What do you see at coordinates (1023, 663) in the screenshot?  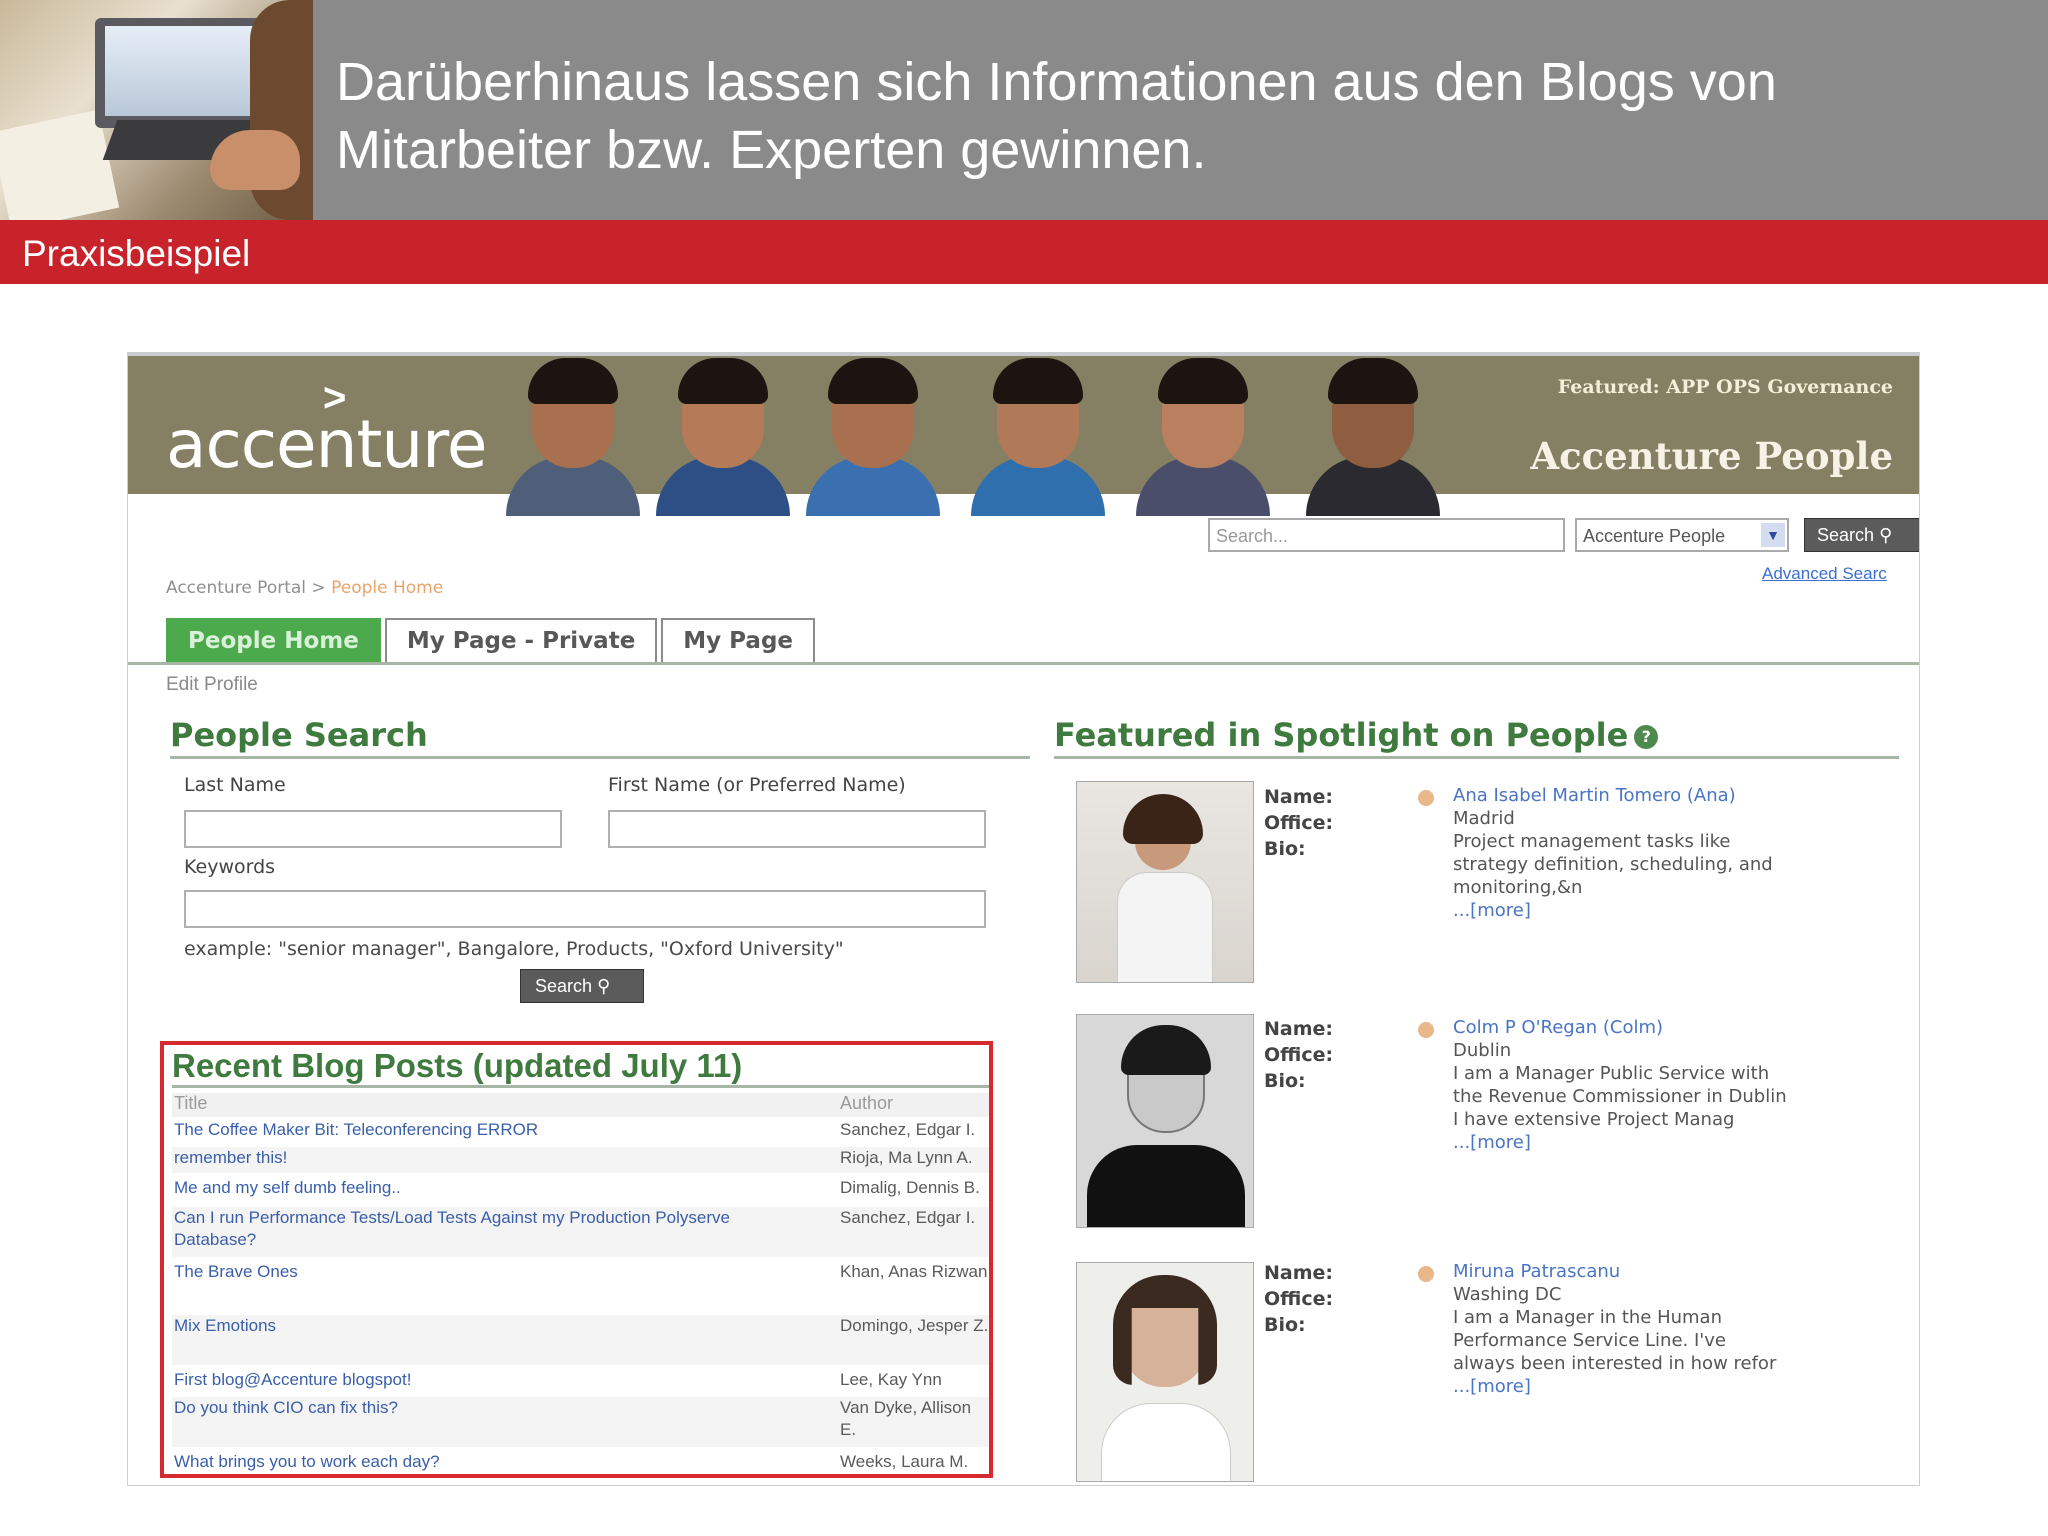 I see `tab-divider` at bounding box center [1023, 663].